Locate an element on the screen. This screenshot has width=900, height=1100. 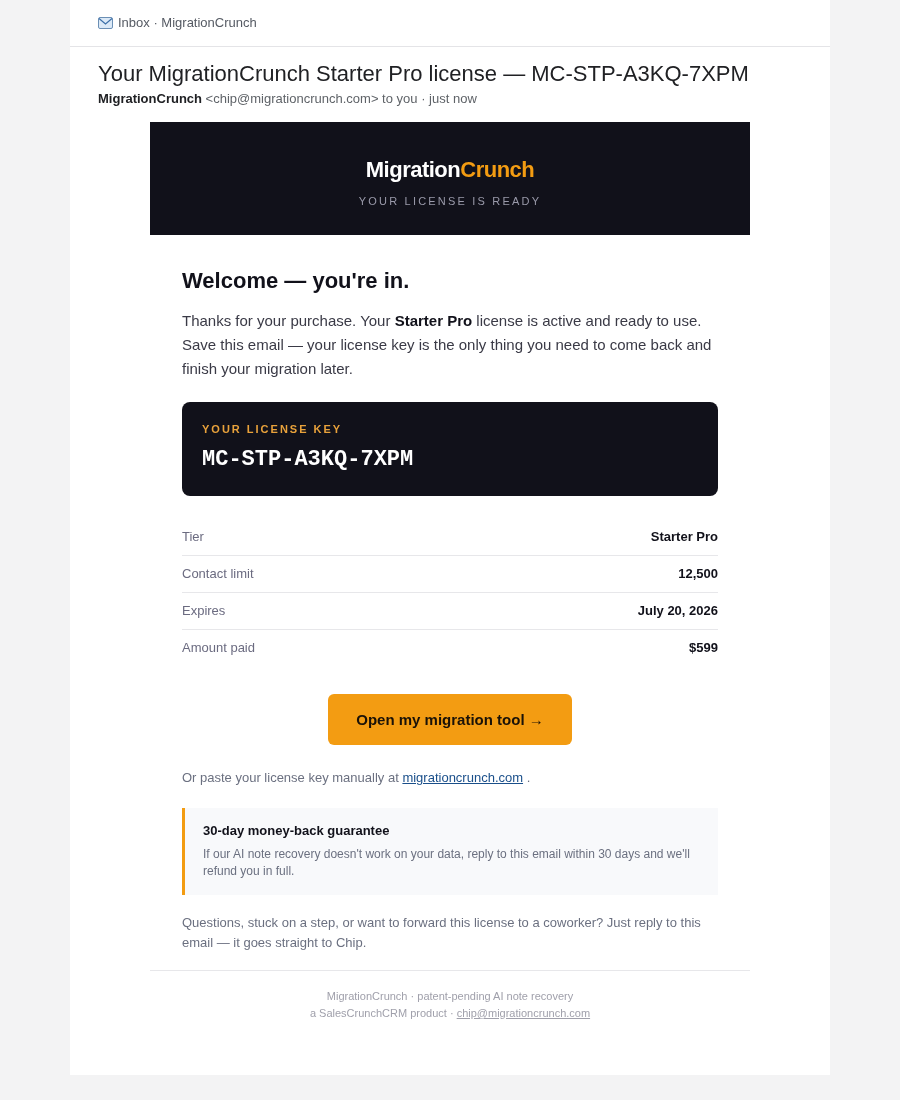
footer-credit: a SalesCrunchCRM product · chip@migrationcrunch.com is located at coordinates (450, 1013).